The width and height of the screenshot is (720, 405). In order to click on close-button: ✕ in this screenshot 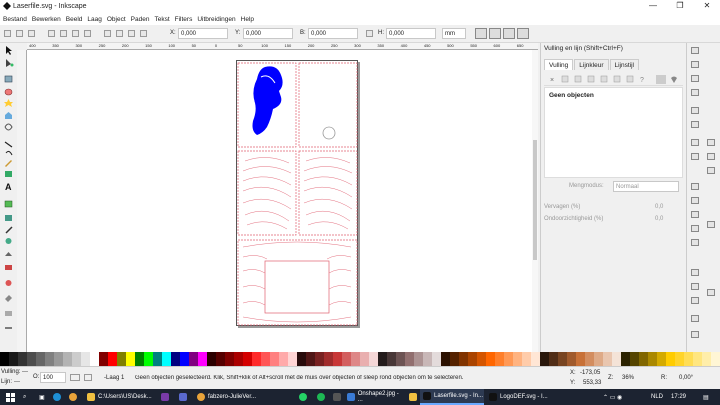, I will do `click(707, 6)`.